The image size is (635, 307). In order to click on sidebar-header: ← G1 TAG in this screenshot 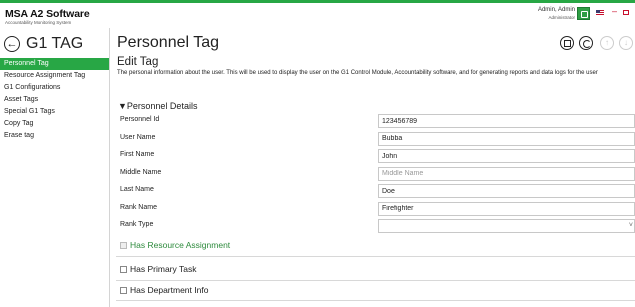, I will do `click(43, 44)`.